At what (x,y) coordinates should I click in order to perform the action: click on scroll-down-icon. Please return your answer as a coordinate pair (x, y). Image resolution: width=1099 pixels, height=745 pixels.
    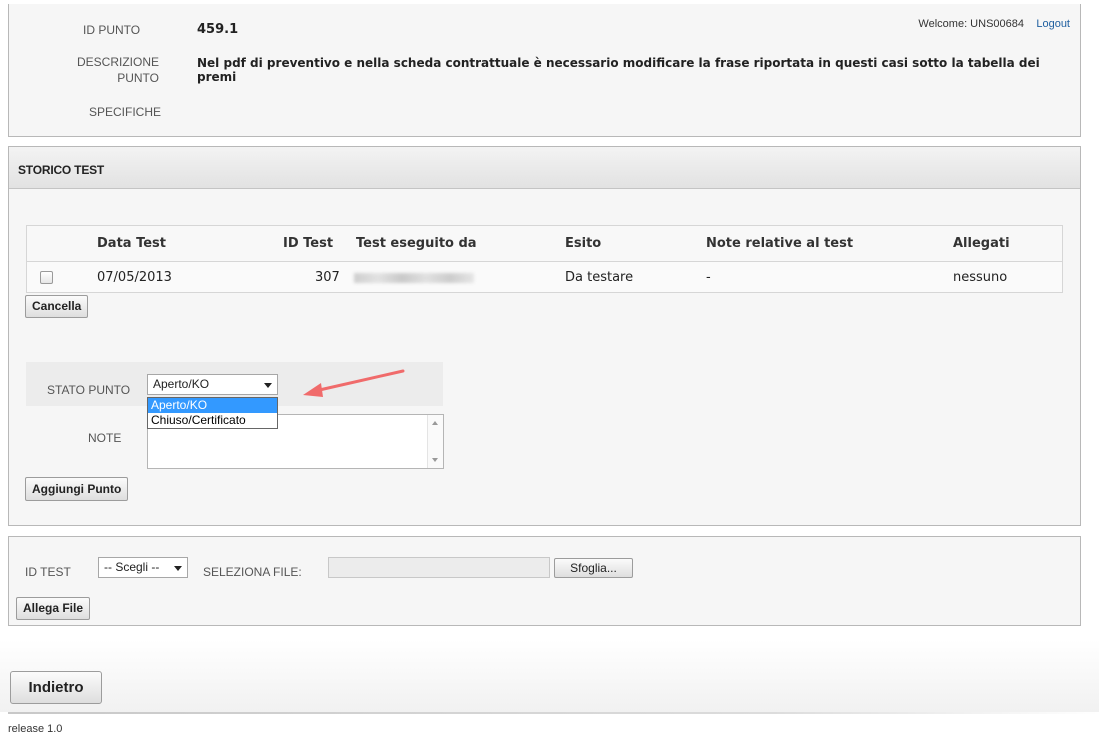
    Looking at the image, I should click on (435, 460).